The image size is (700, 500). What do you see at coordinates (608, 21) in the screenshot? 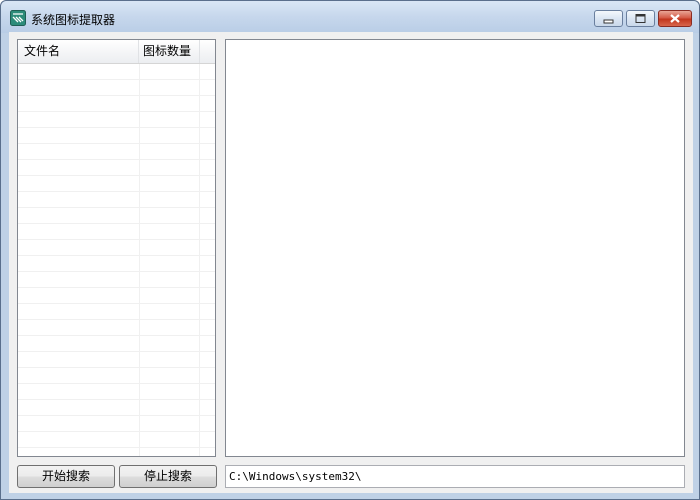
I see `minimize-icon` at bounding box center [608, 21].